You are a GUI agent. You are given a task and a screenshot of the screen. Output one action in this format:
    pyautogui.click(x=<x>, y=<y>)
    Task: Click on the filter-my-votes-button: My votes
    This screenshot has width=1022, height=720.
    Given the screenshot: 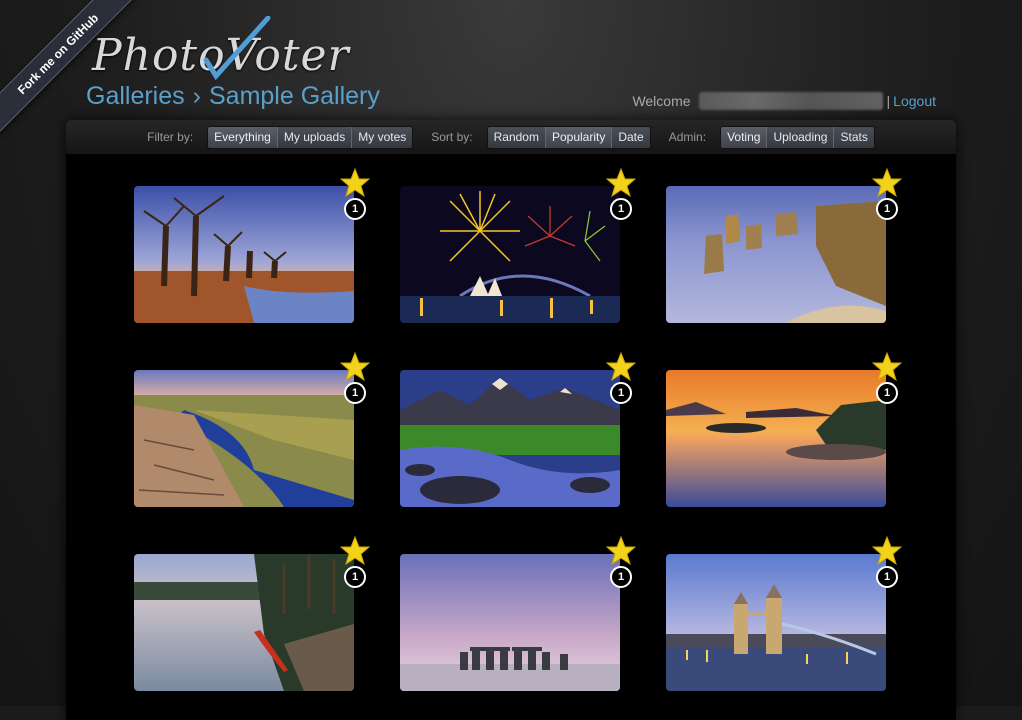 What is the action you would take?
    pyautogui.click(x=382, y=137)
    